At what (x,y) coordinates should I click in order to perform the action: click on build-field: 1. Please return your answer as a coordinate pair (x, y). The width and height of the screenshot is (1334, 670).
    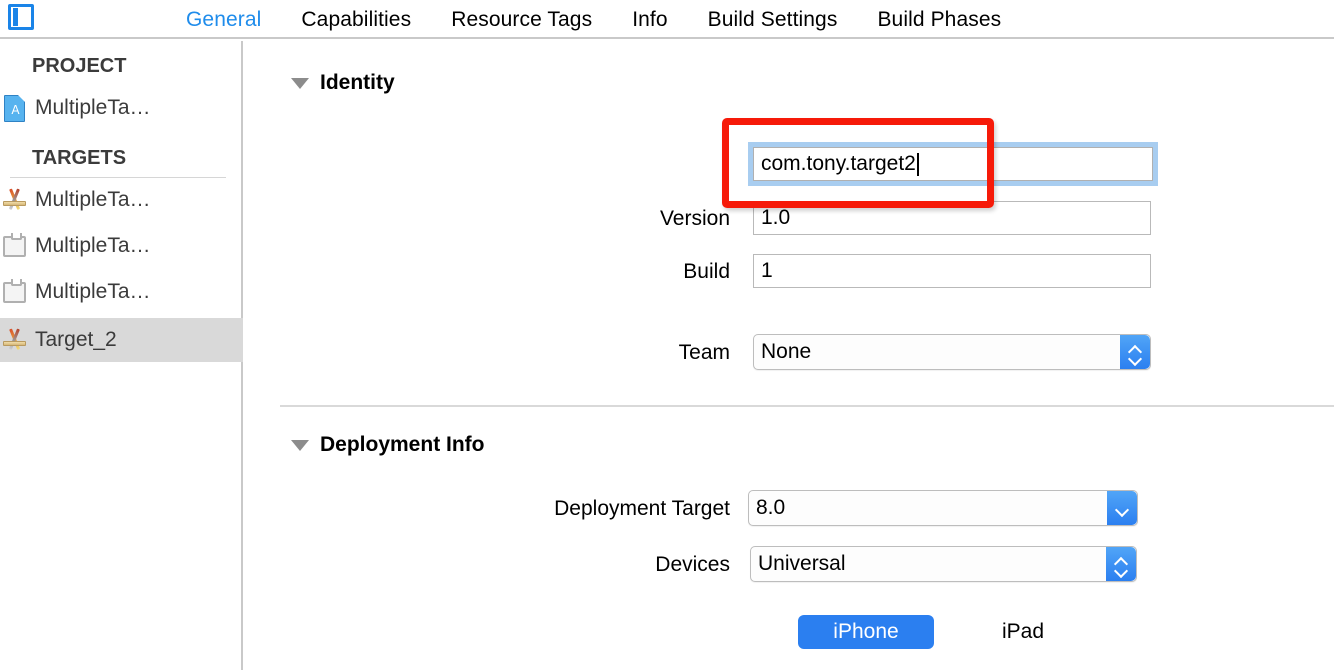
    Looking at the image, I should click on (952, 271).